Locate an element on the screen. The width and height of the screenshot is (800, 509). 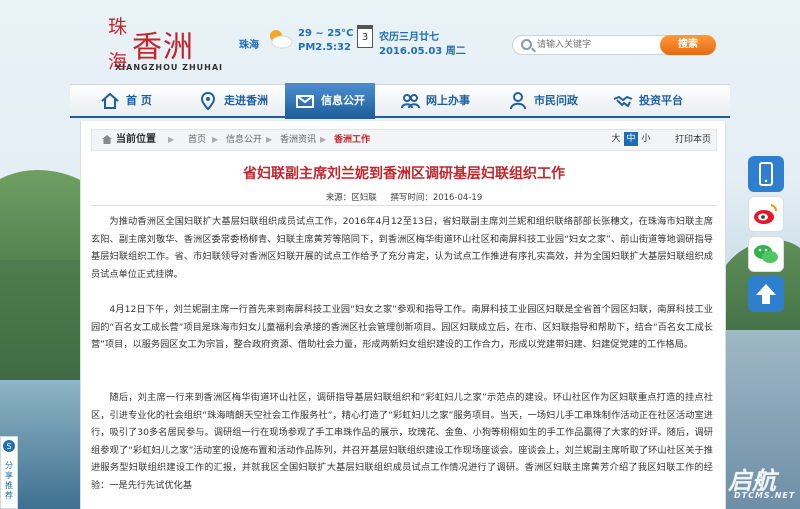
current-date: 2016.05.03 周二 is located at coordinates (422, 51).